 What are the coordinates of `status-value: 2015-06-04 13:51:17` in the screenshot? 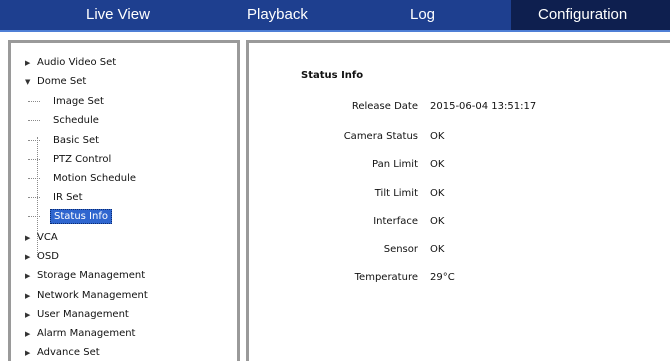 It's located at (483, 106).